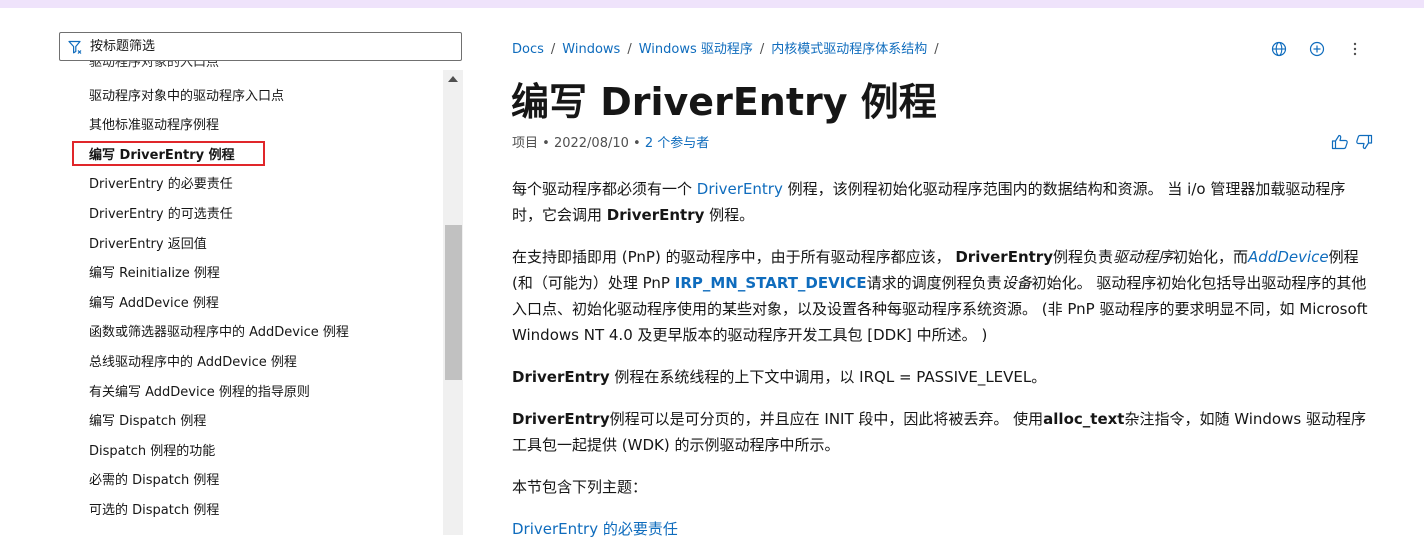  What do you see at coordinates (849, 49) in the screenshot?
I see `breadcrumb-kernel-arch: 内核模式驱动程序体系结构` at bounding box center [849, 49].